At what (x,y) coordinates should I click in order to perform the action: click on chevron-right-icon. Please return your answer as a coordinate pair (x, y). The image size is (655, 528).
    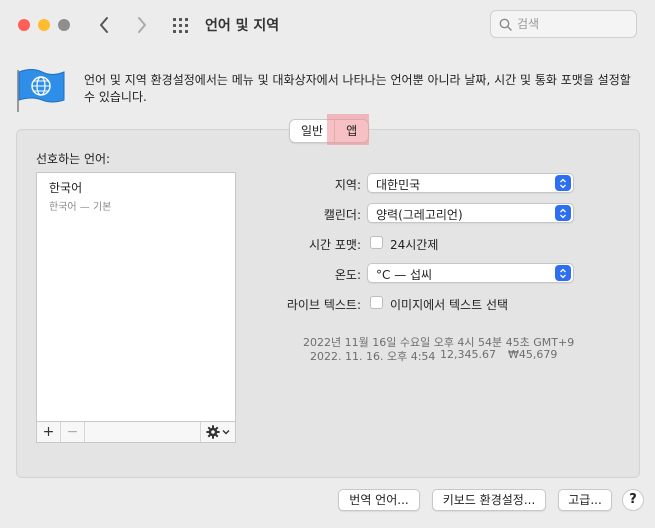
    Looking at the image, I should click on (142, 25).